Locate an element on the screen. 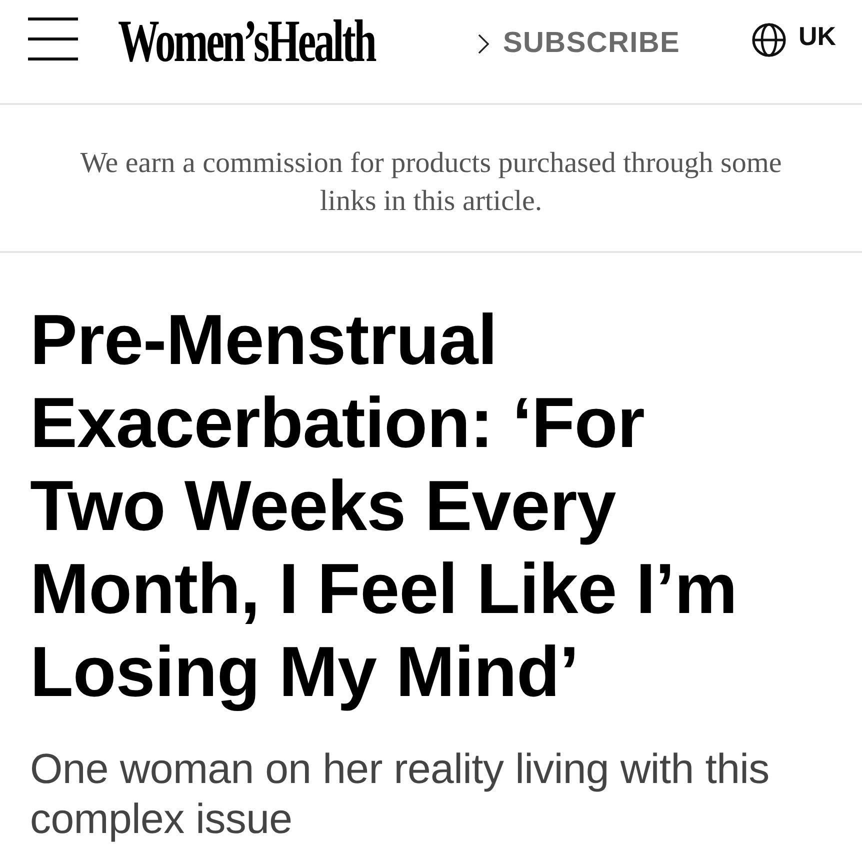  article-subtitle: One woman on her reality living with this complex issue is located at coordinates (400, 794).